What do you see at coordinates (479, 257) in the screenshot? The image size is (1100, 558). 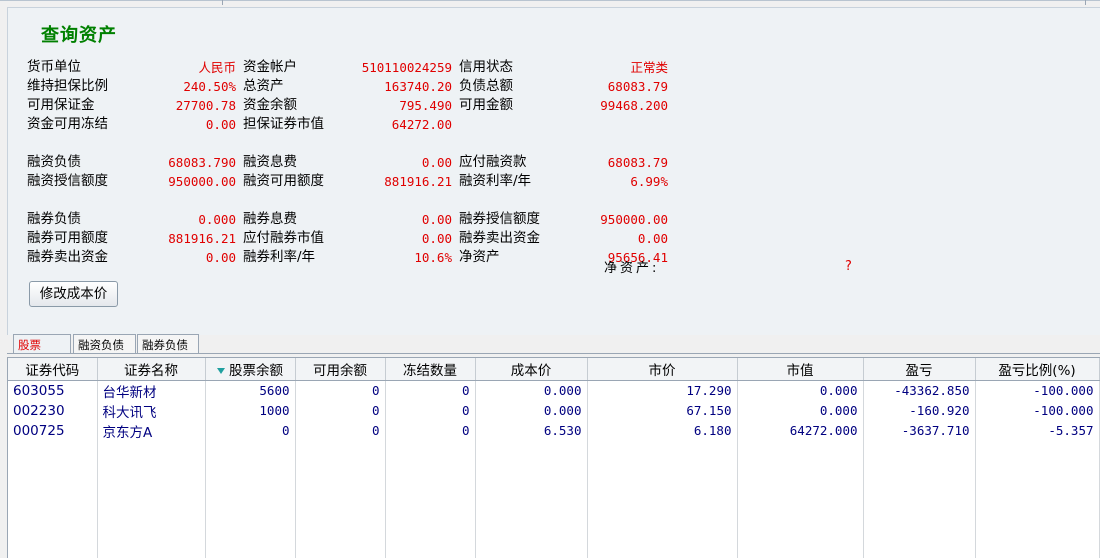 I see `net-assets-label: 净资产` at bounding box center [479, 257].